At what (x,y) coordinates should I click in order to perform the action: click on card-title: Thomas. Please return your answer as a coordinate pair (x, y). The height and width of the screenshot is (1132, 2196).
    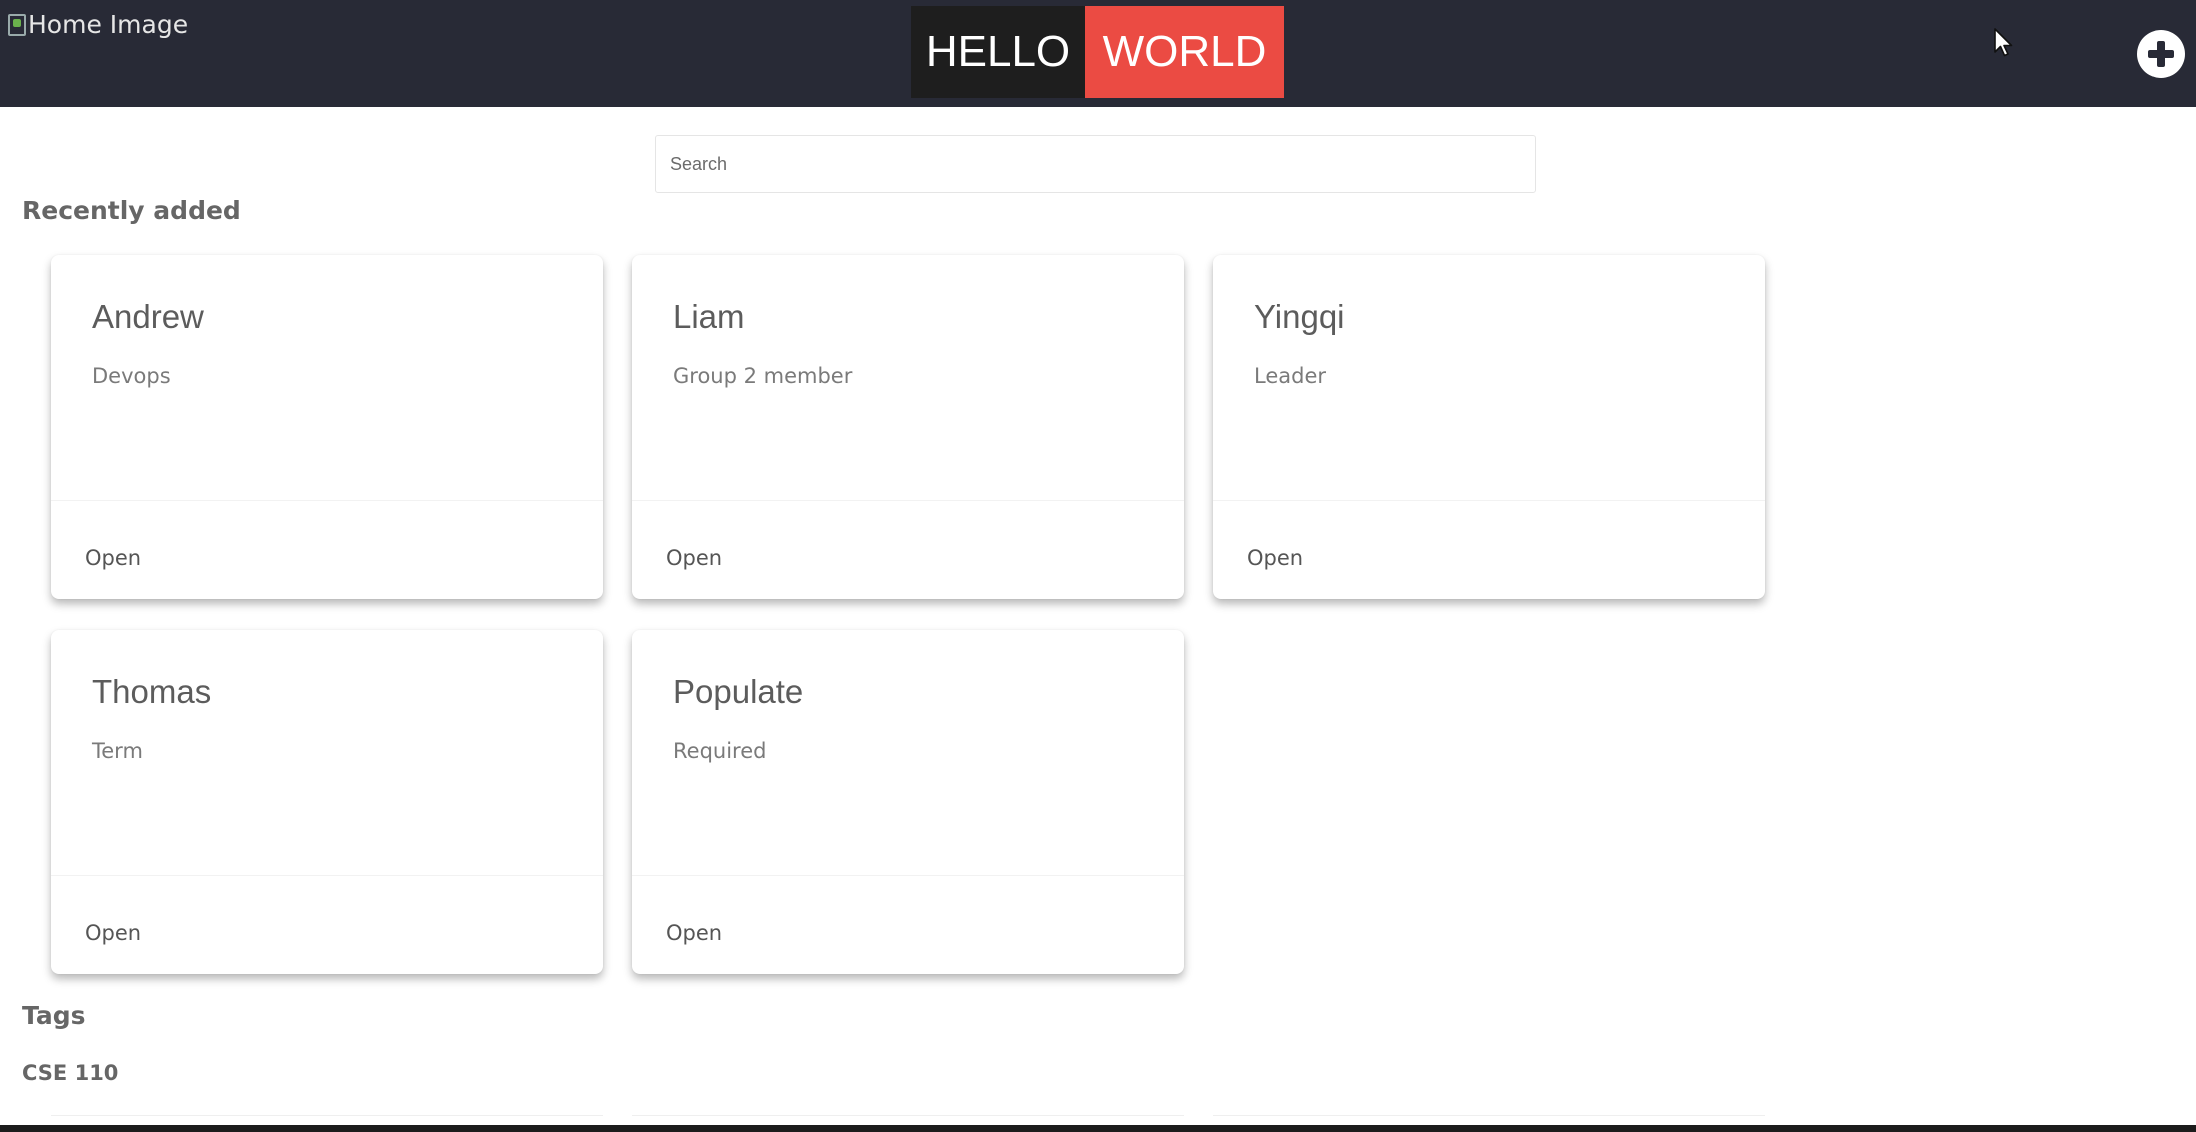
    Looking at the image, I should click on (152, 691).